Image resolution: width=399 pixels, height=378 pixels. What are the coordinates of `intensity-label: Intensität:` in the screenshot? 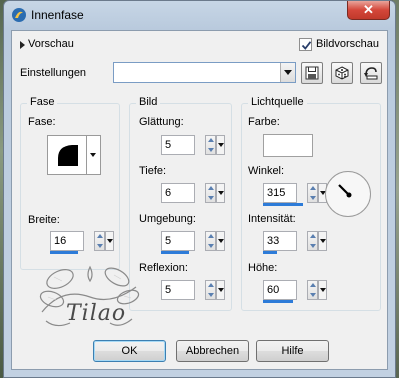 It's located at (272, 219).